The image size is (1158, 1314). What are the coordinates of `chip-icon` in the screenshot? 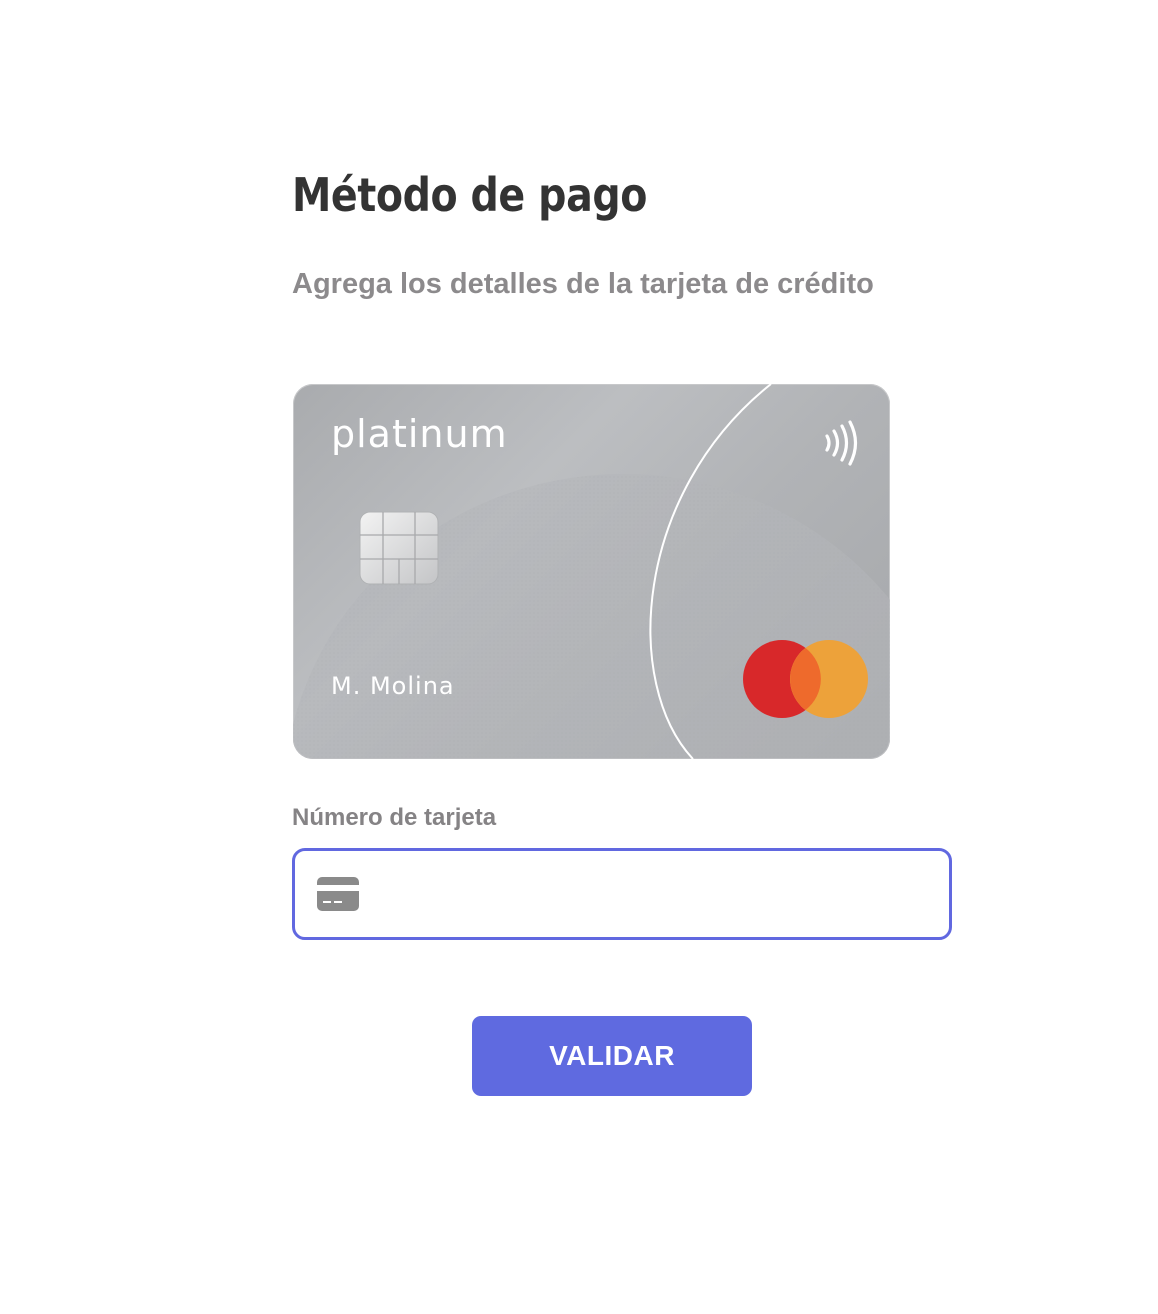 It's located at (399, 548).